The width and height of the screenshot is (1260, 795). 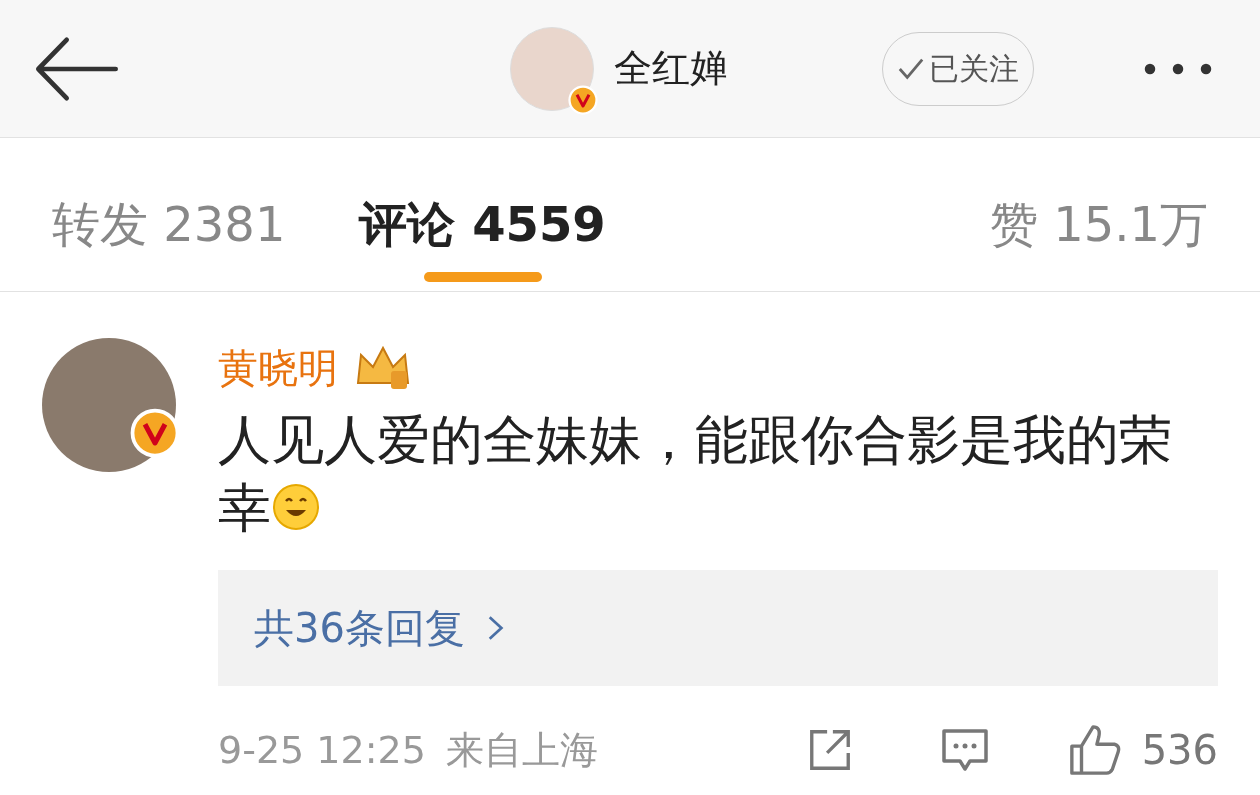 I want to click on follow-button: 已关注, so click(x=958, y=68).